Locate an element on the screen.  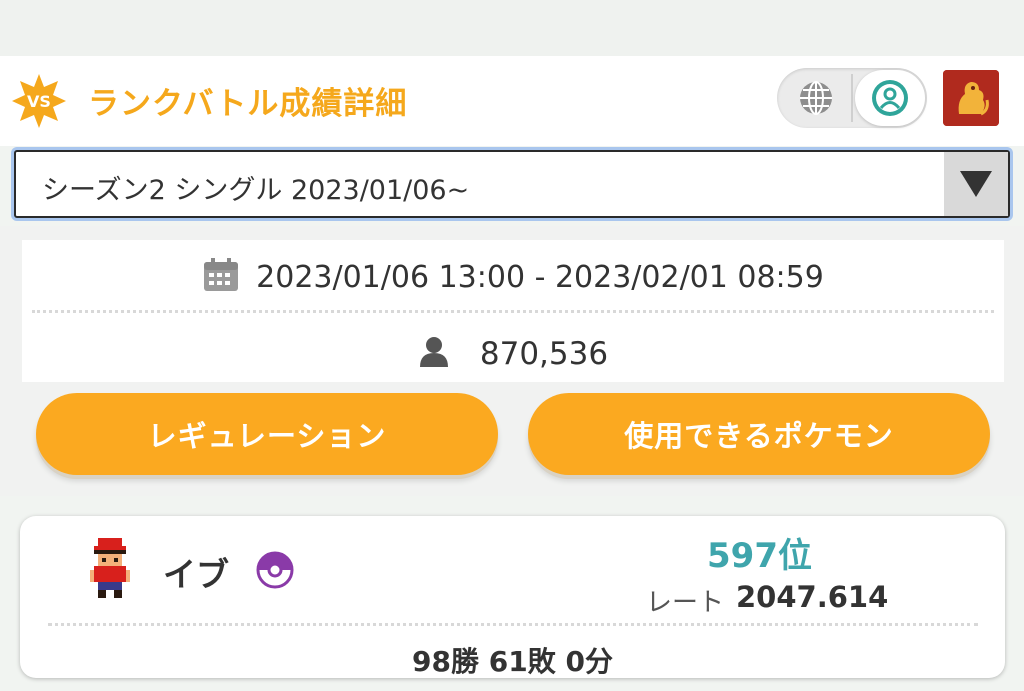
top-status-area is located at coordinates (512, 28).